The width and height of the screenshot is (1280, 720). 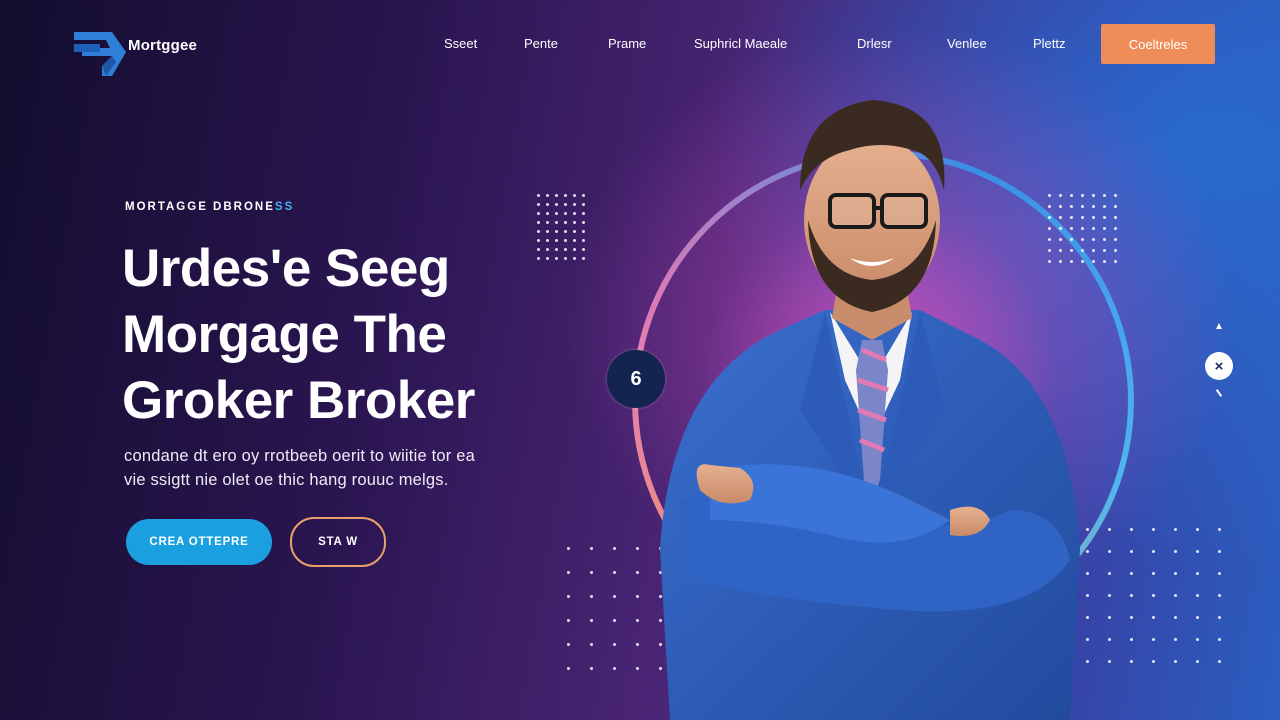 What do you see at coordinates (740, 43) in the screenshot?
I see `nav-item-4: Suphricl Maeale` at bounding box center [740, 43].